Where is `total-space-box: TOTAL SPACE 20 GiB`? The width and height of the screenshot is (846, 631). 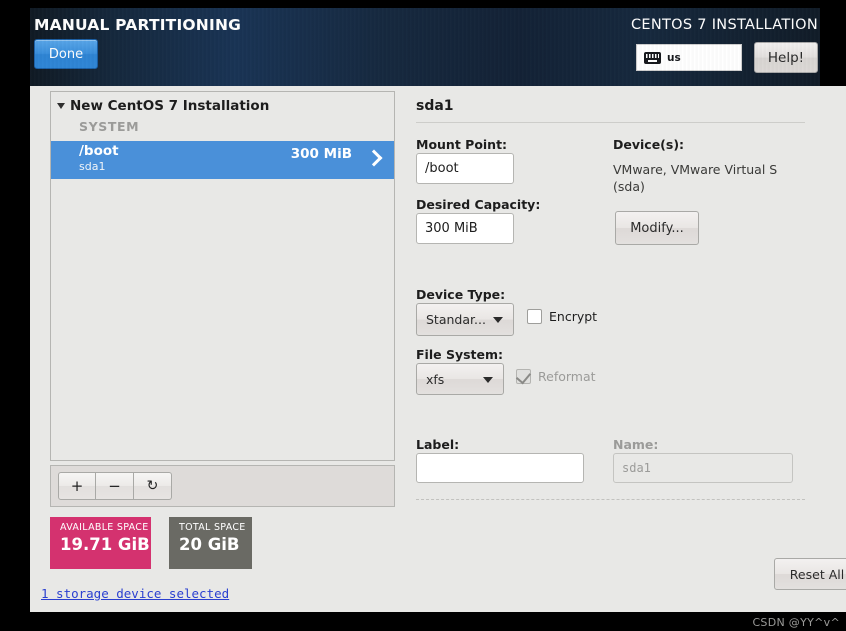
total-space-box: TOTAL SPACE 20 GiB is located at coordinates (210, 543).